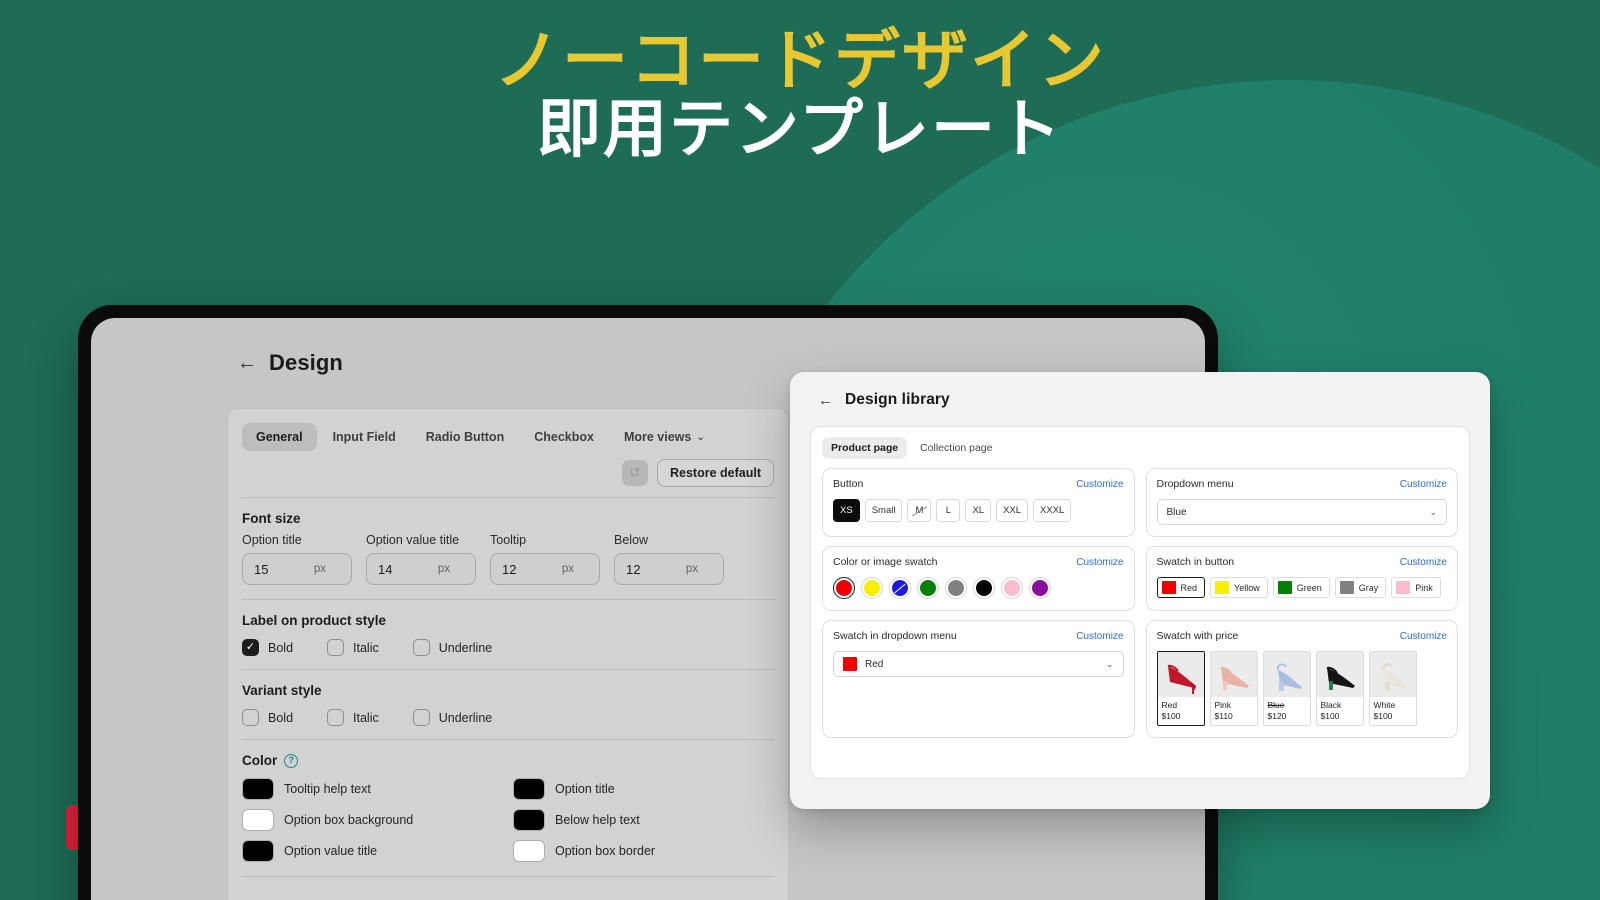  I want to click on checkbox-label-bold: ✓ Bold, so click(267, 647).